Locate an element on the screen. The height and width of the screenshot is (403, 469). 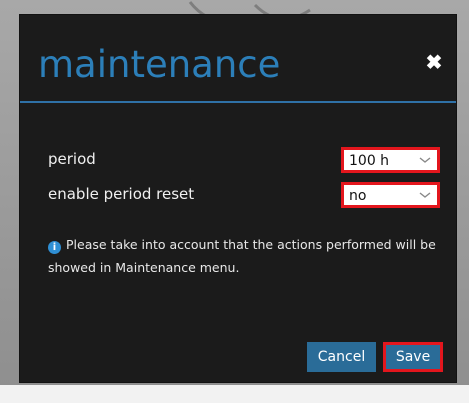
save-button: Save is located at coordinates (413, 357).